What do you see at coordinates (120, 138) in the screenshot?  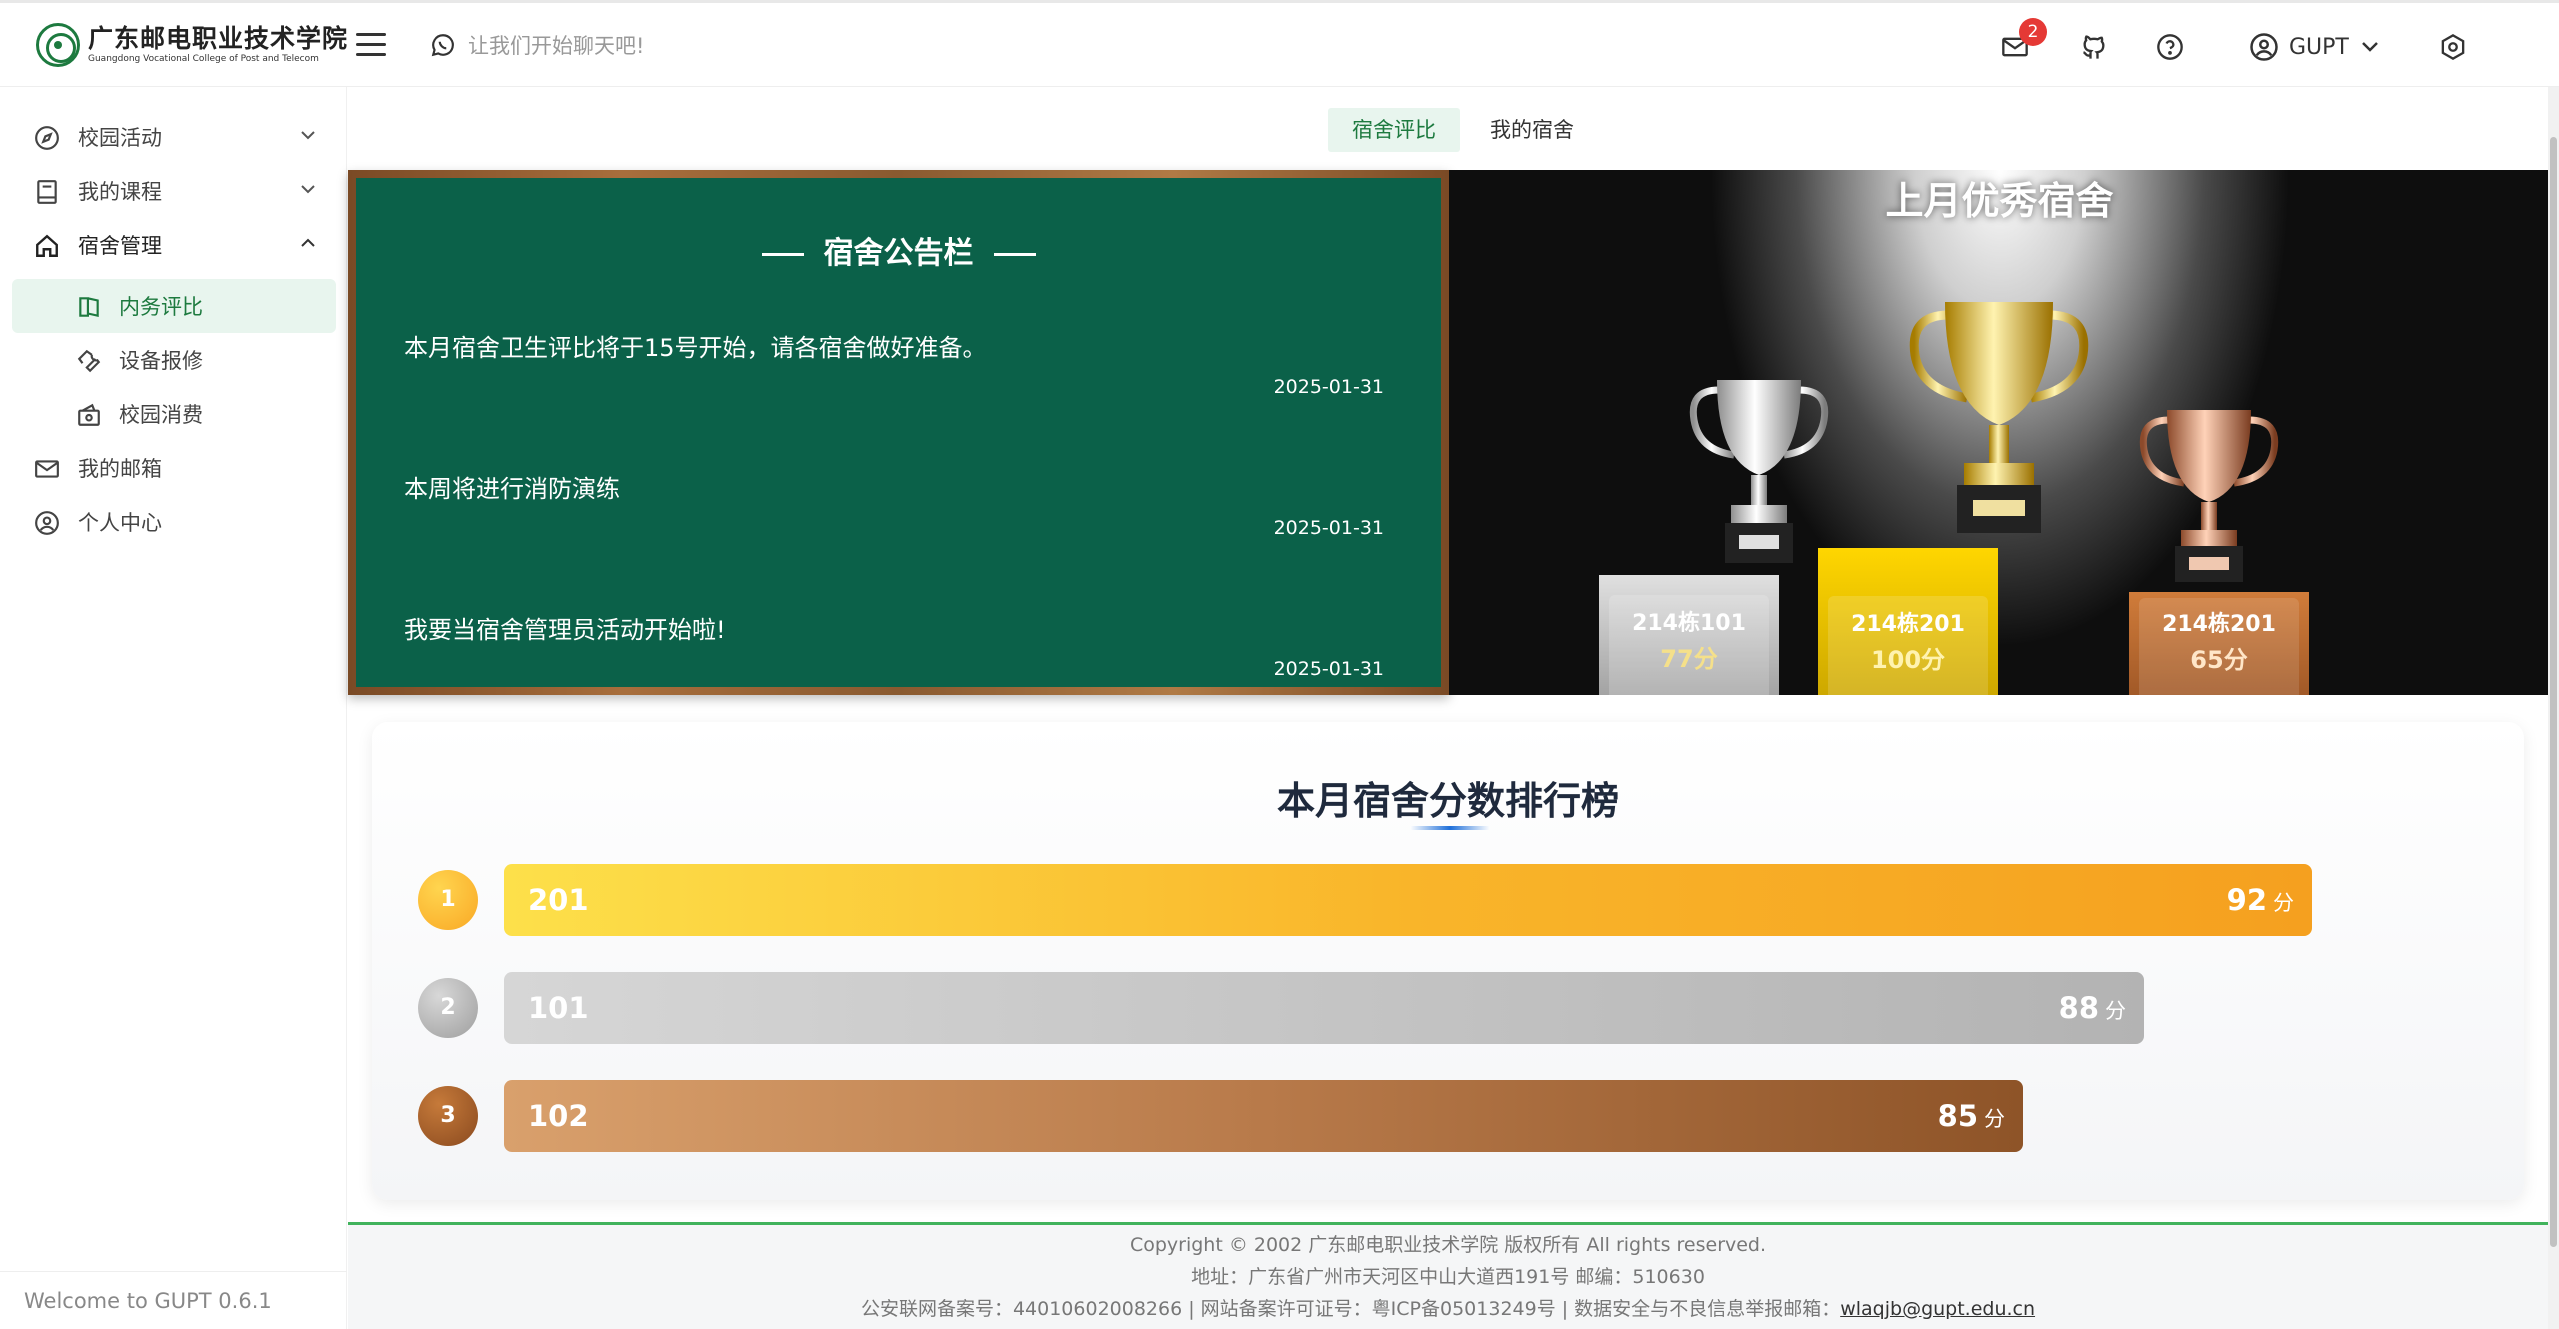 I see `sidebar-item-label: 校园活动` at bounding box center [120, 138].